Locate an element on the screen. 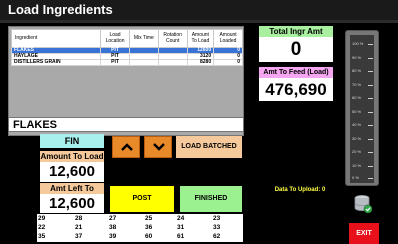  grid-cell: 33 is located at coordinates (217, 227).